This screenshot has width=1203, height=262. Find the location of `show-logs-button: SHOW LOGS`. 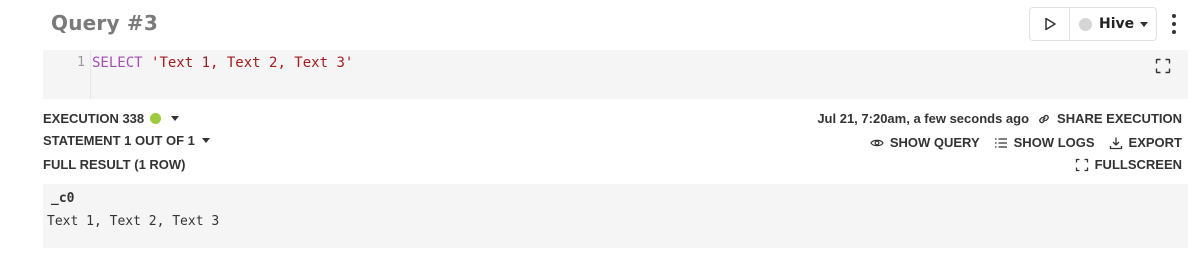

show-logs-button: SHOW LOGS is located at coordinates (1044, 142).